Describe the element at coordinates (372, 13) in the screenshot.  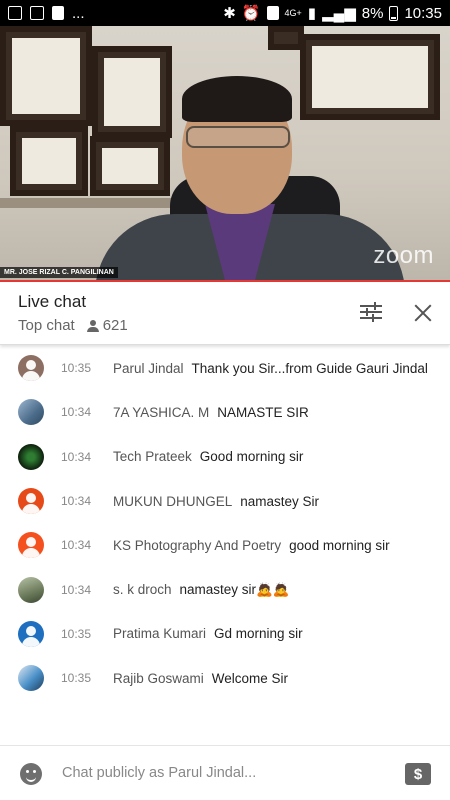
I see `battery-percent: 8%` at that location.